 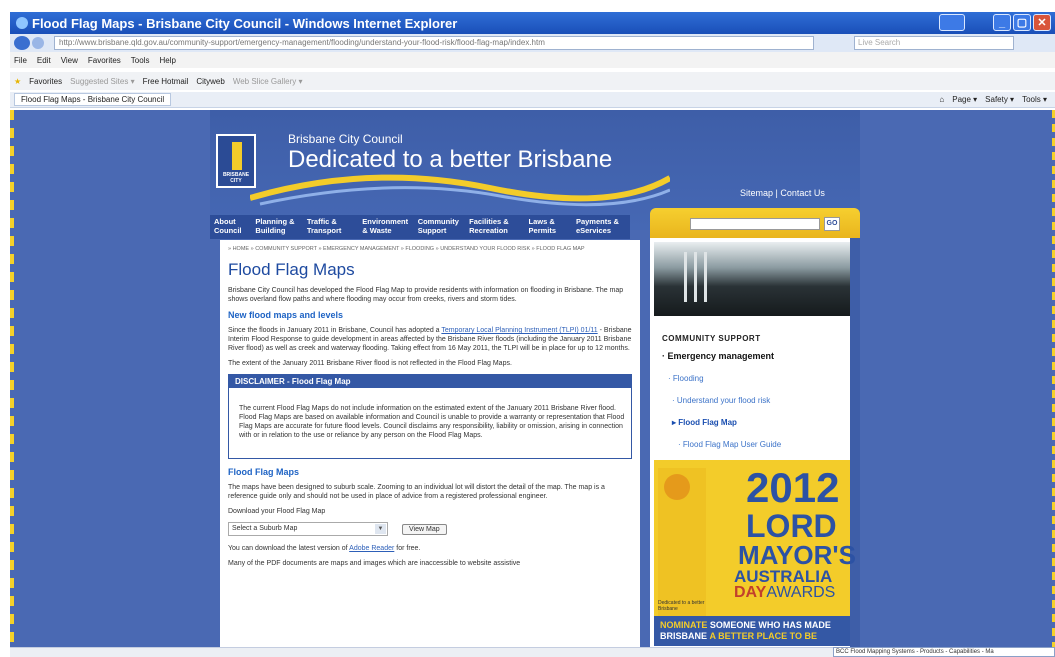 I want to click on sidenav-flood-flag-map: ▸ Flood Flag Map, so click(x=754, y=422).